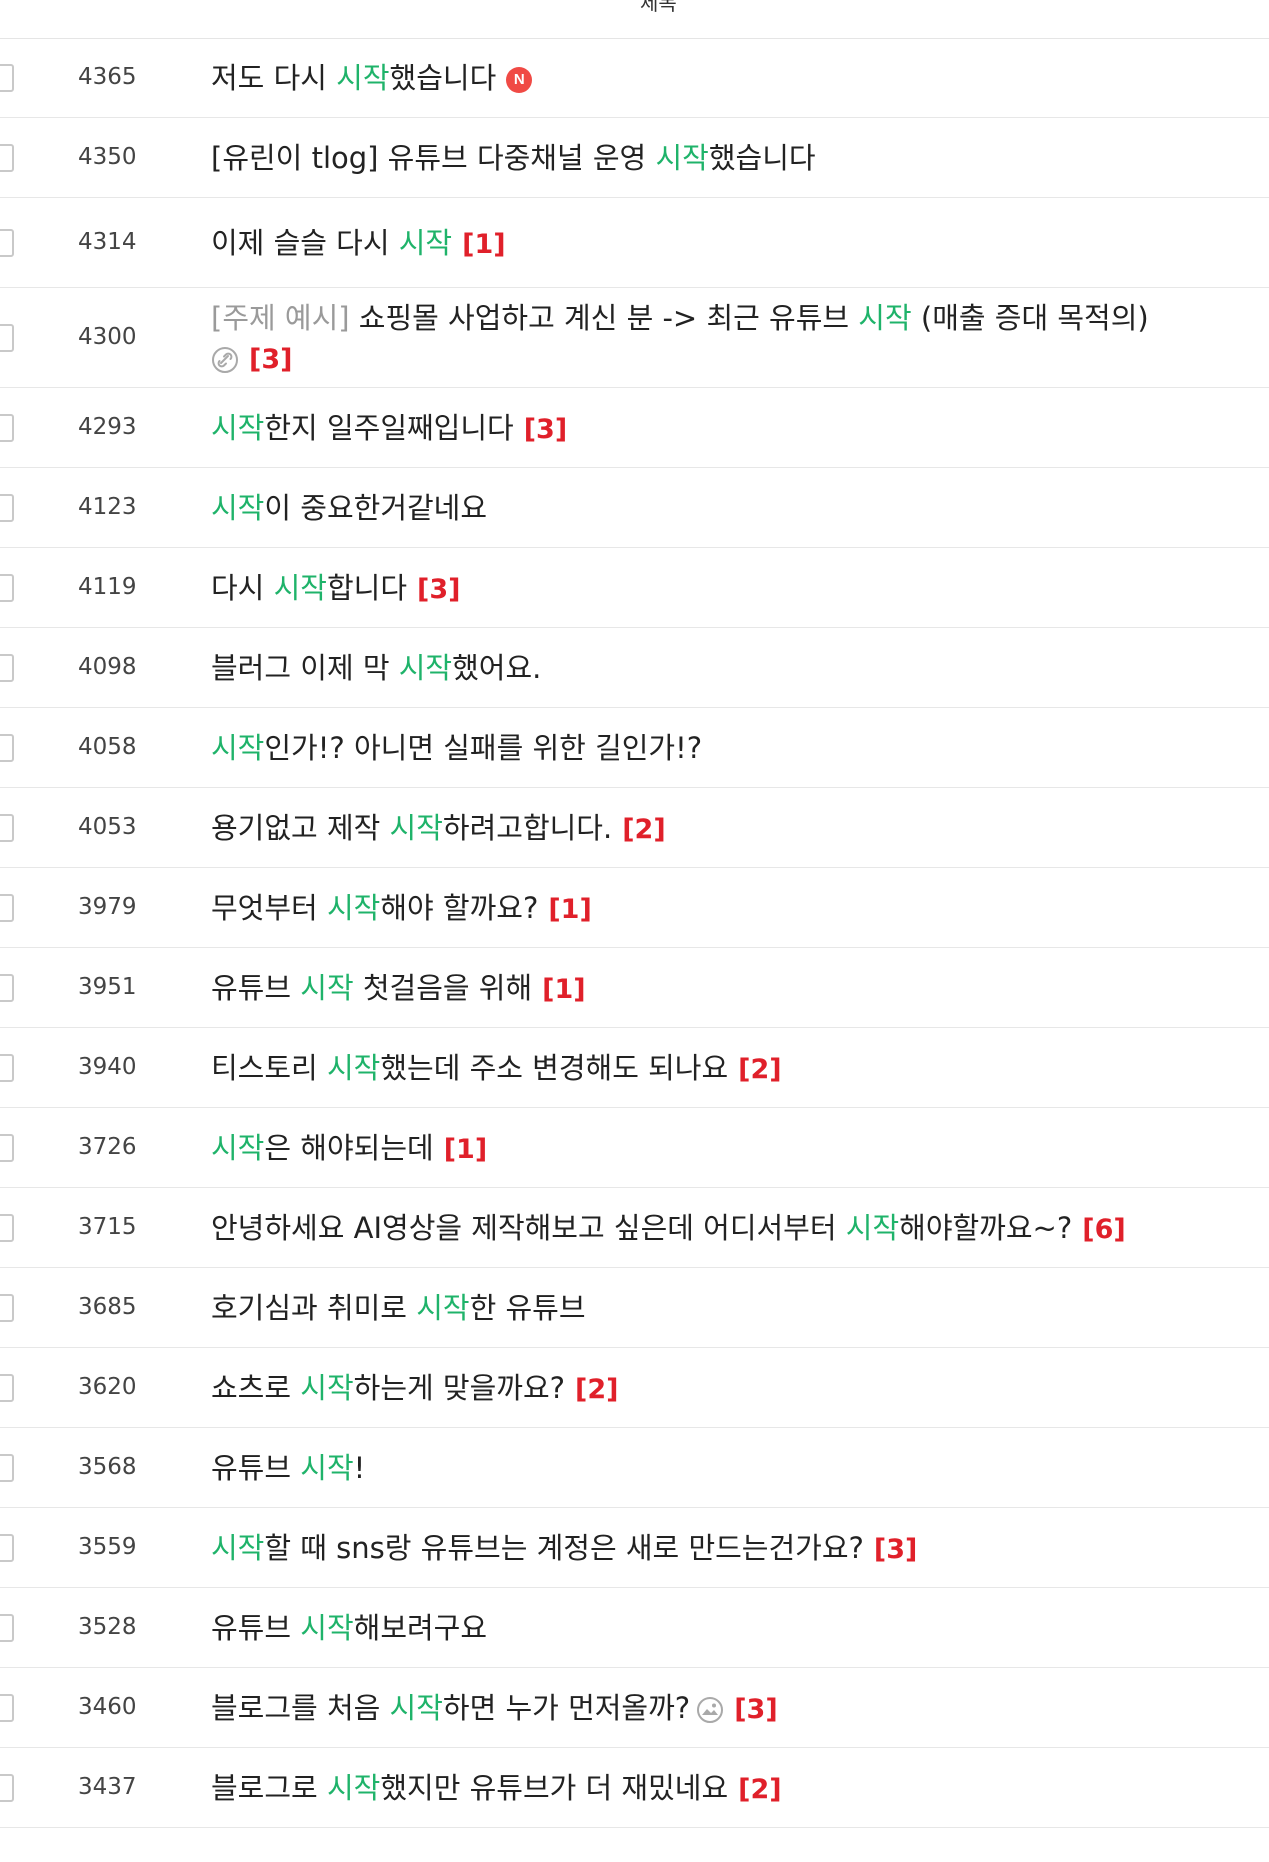 This screenshot has width=1269, height=1862. Describe the element at coordinates (731, 1149) in the screenshot. I see `post-title-link: 시작은 해야되는데 [1]` at that location.